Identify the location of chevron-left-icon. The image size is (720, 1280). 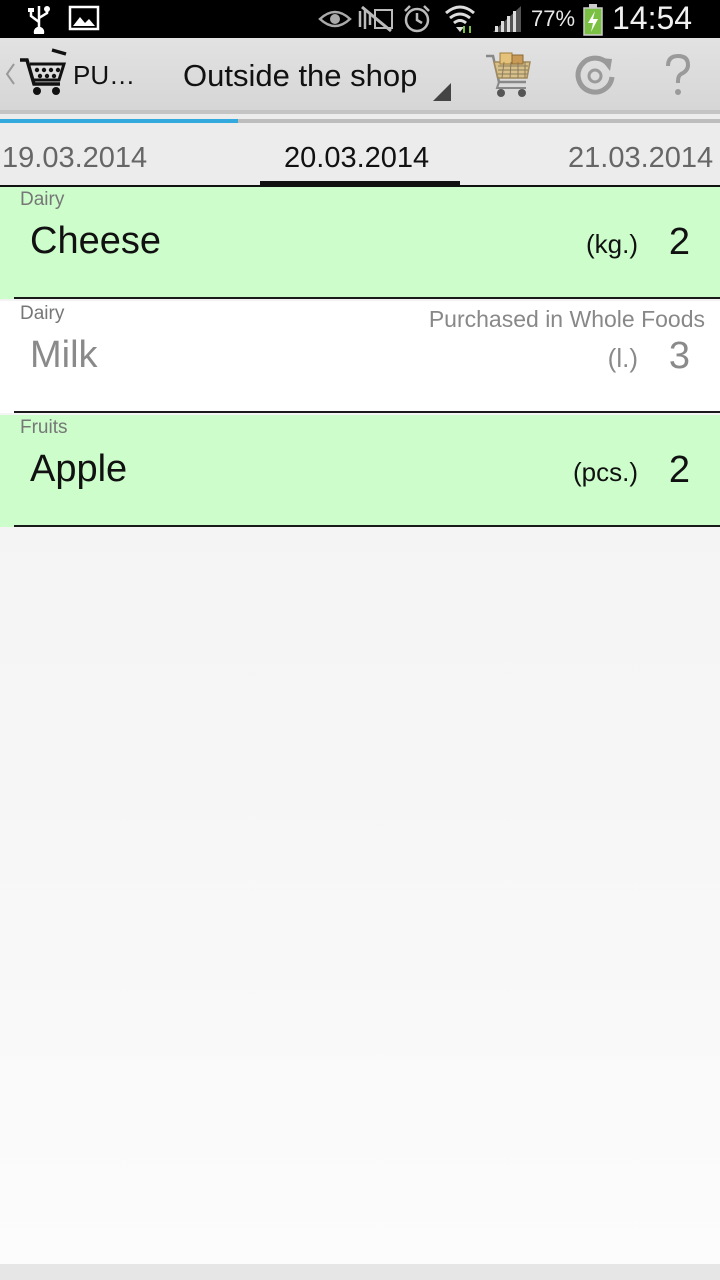
(10, 74).